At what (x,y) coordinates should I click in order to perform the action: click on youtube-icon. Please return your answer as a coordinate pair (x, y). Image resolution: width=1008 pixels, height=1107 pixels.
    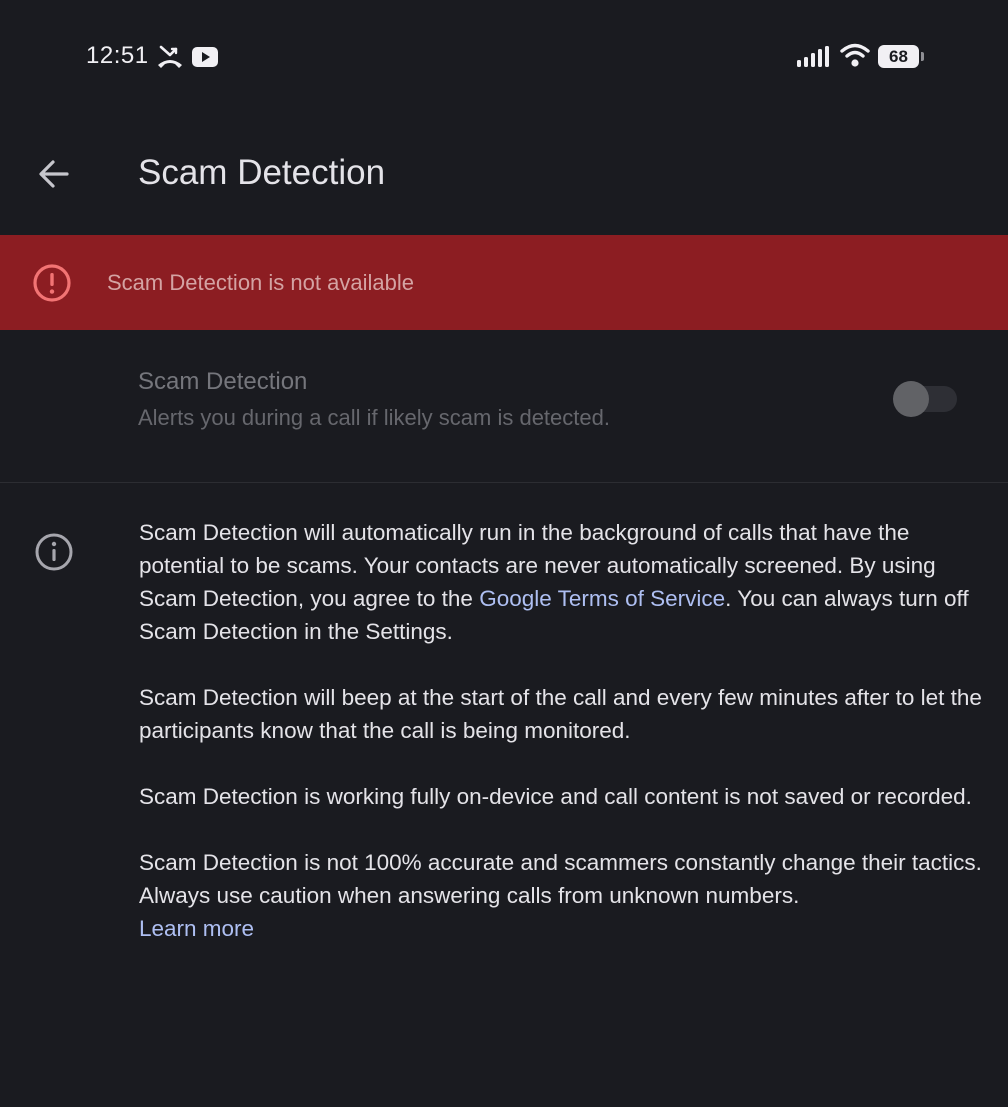
    Looking at the image, I should click on (205, 57).